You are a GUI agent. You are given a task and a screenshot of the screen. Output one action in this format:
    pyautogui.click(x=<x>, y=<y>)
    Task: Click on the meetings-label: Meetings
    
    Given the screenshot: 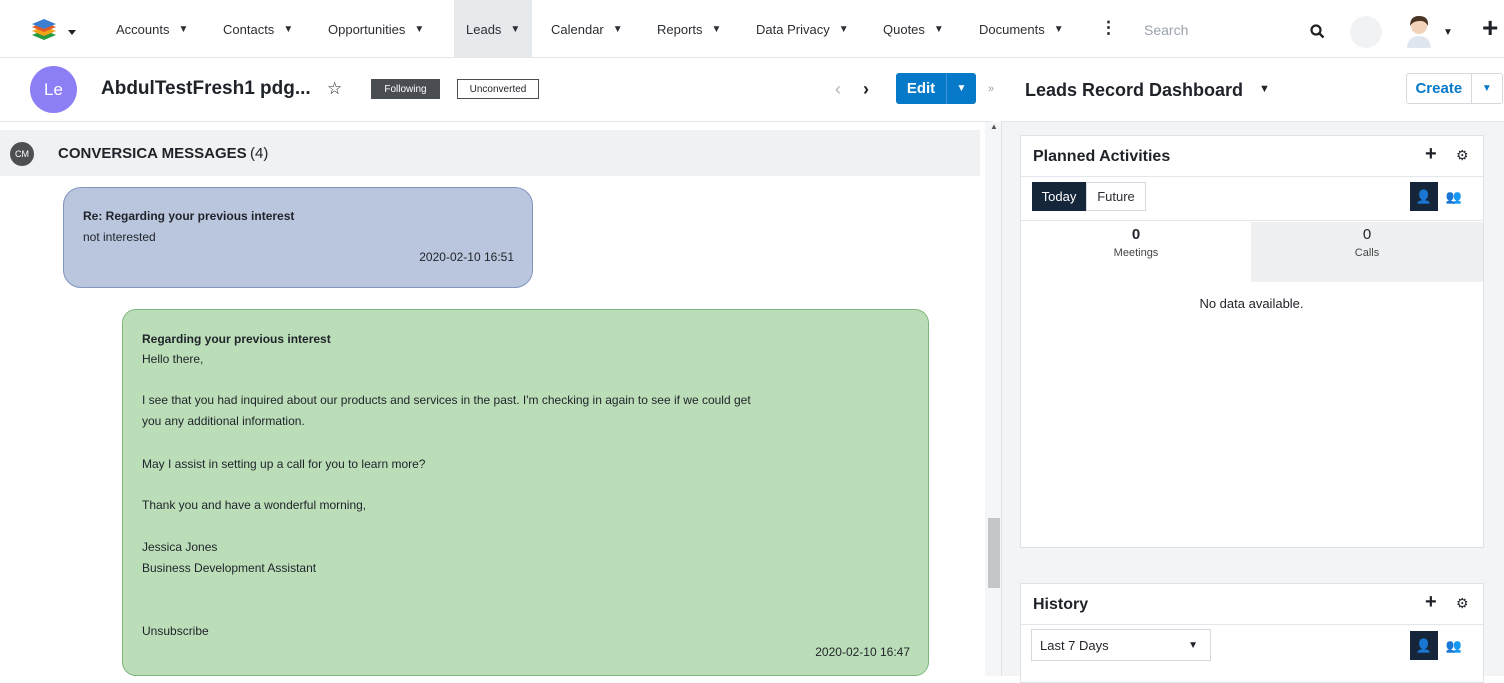 What is the action you would take?
    pyautogui.click(x=1136, y=253)
    